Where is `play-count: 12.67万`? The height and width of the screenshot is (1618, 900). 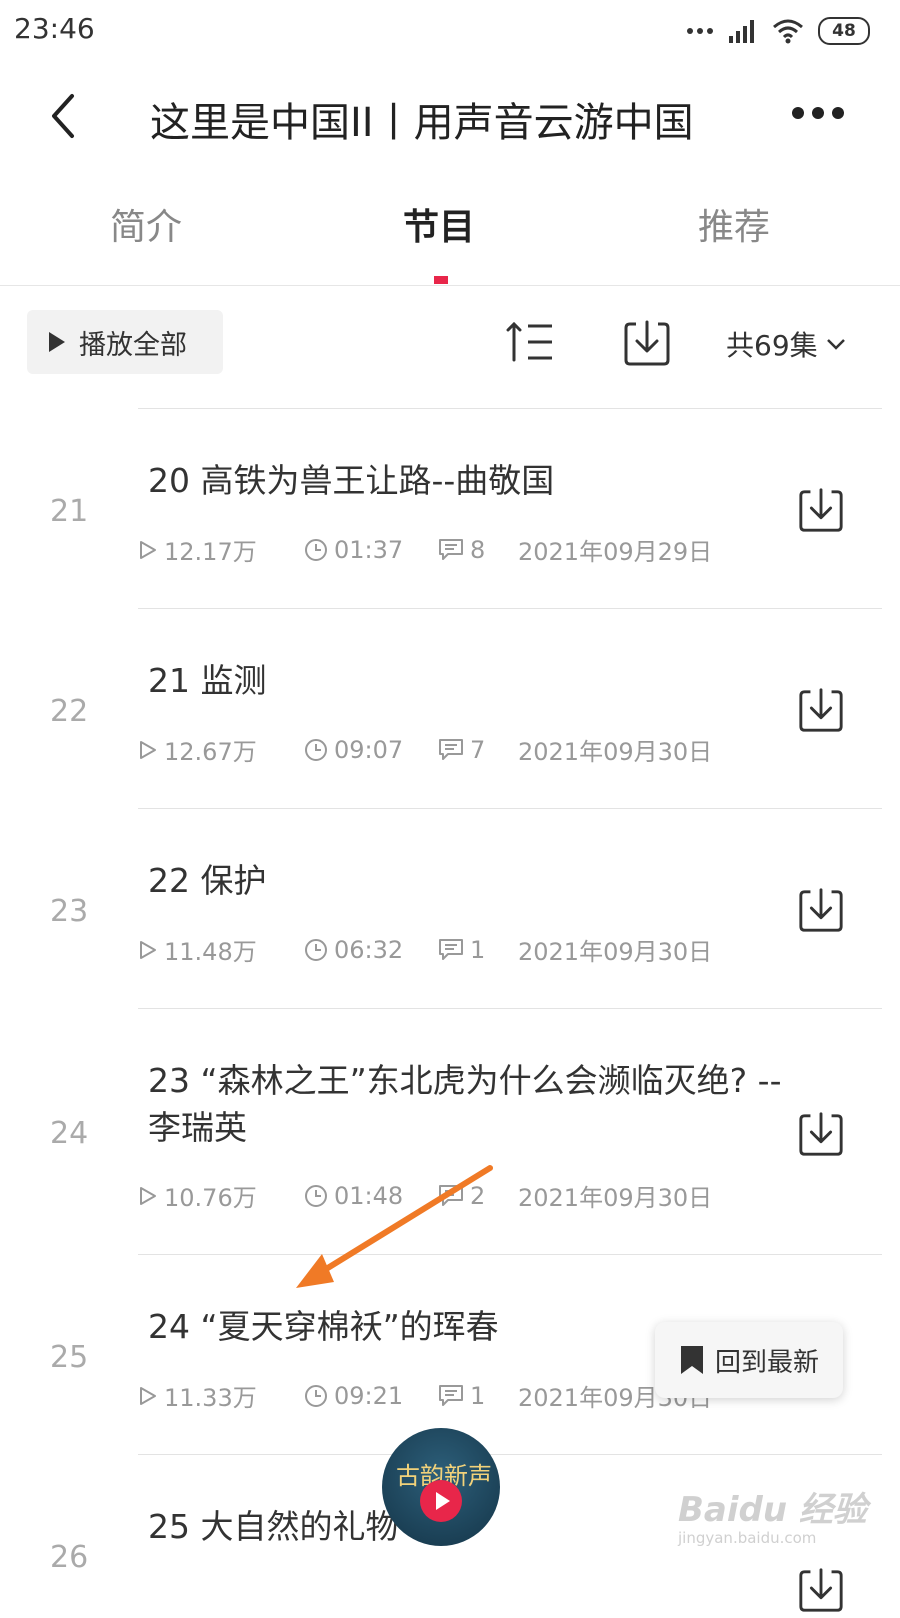 play-count: 12.67万 is located at coordinates (210, 752).